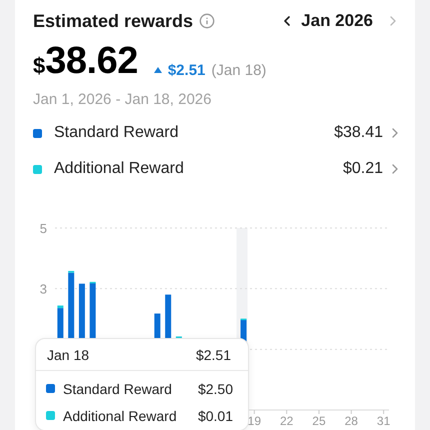  Describe the element at coordinates (113, 21) in the screenshot. I see `card-title: Estimated rewards` at that location.